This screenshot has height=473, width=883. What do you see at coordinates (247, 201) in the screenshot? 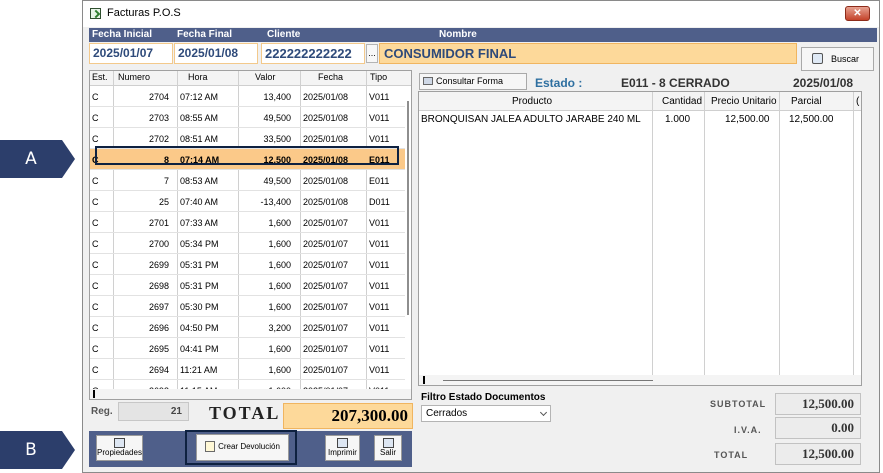
I see `invoice-row: C 25 07:40 AM -13,400 2025/01/08 D011` at bounding box center [247, 201].